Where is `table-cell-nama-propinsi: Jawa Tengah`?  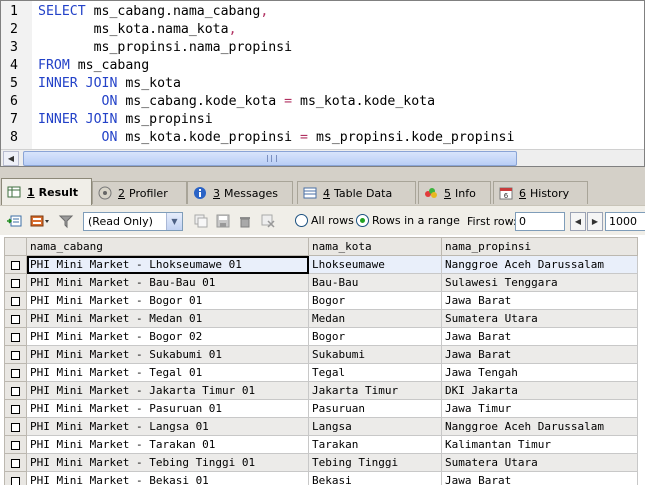
table-cell-nama-propinsi: Jawa Tengah is located at coordinates (539, 372).